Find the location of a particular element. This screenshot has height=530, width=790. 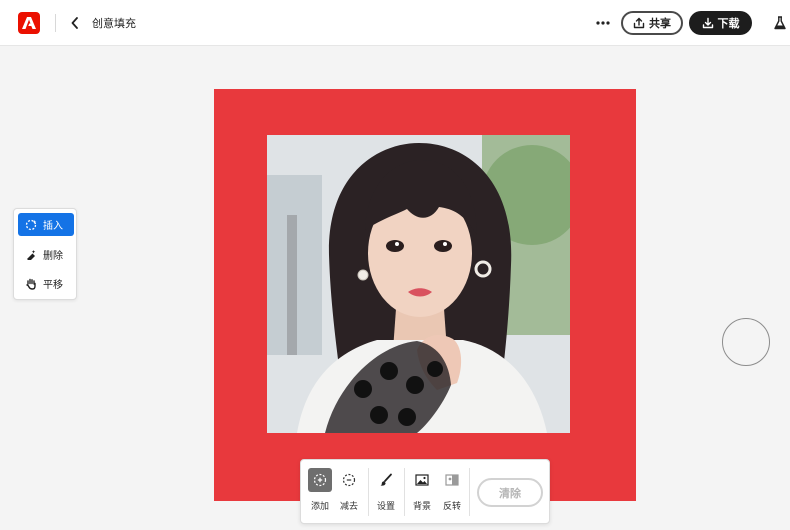

subtract-selection-icon is located at coordinates (349, 480).